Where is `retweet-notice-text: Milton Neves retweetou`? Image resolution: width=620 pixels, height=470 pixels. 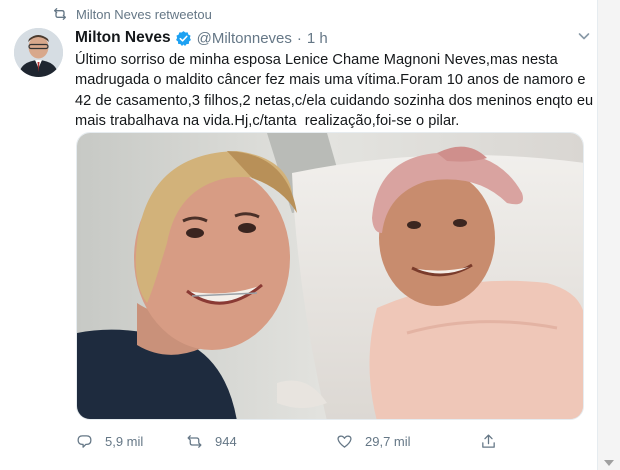 retweet-notice-text: Milton Neves retweetou is located at coordinates (144, 14).